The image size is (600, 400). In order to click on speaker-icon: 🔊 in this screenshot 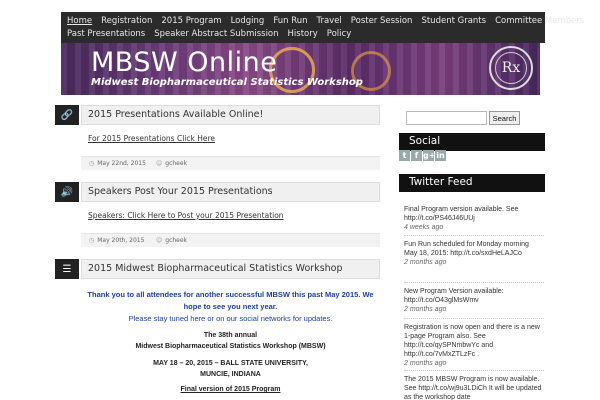, I will do `click(67, 192)`.